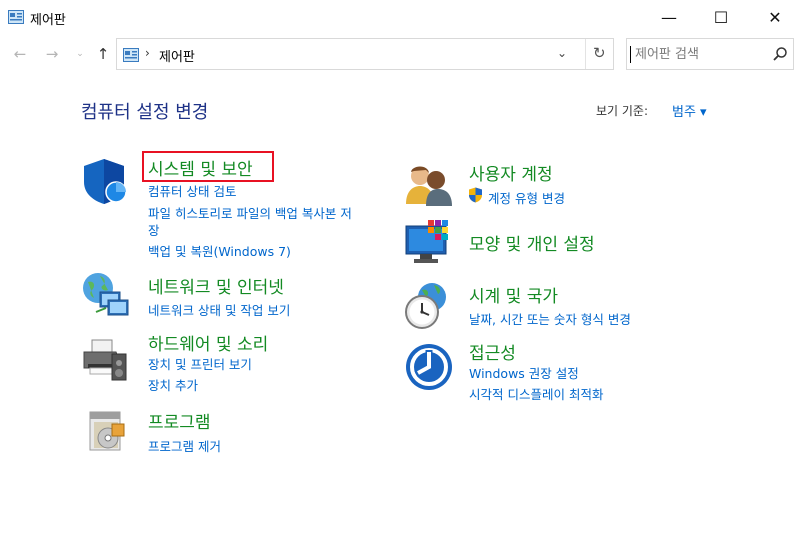 This screenshot has width=800, height=538. I want to click on maximize-button: ☐, so click(721, 17).